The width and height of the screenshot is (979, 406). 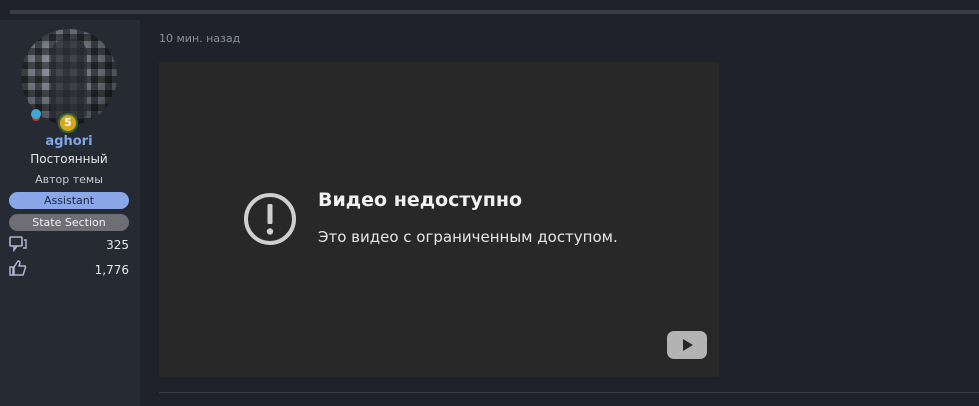 I want to click on online-status-badge, so click(x=36, y=114).